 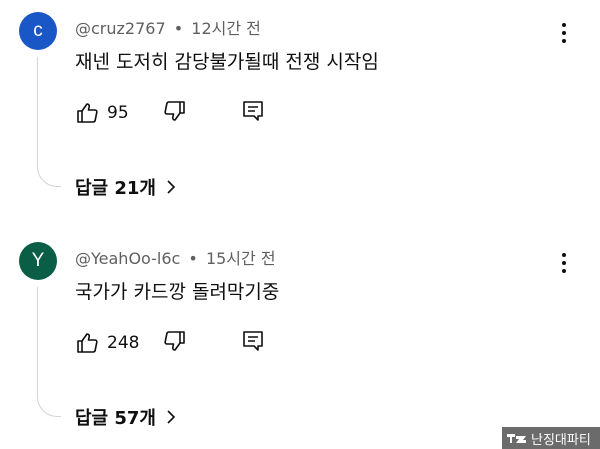 I want to click on username: @YeahOo-l6c, so click(x=127, y=258).